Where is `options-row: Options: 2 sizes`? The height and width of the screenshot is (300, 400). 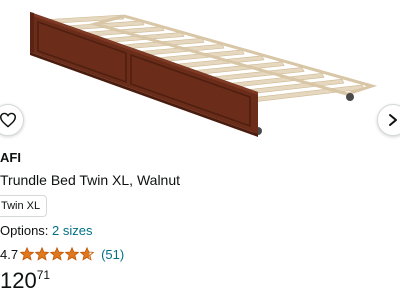 options-row: Options: 2 sizes is located at coordinates (46, 230).